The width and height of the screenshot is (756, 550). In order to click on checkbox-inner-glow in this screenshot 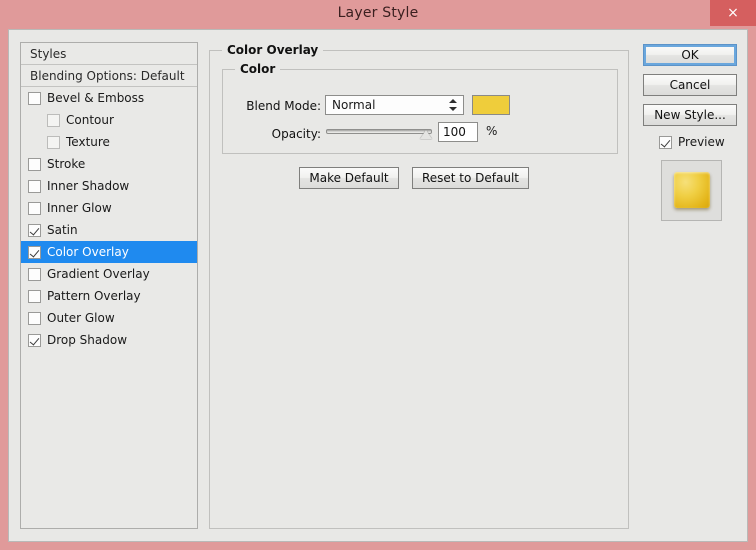, I will do `click(34, 208)`.